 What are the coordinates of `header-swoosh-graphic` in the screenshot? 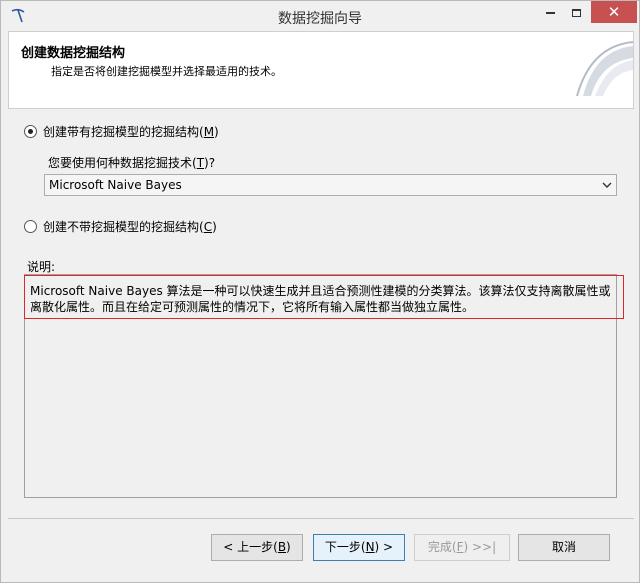 It's located at (604, 69).